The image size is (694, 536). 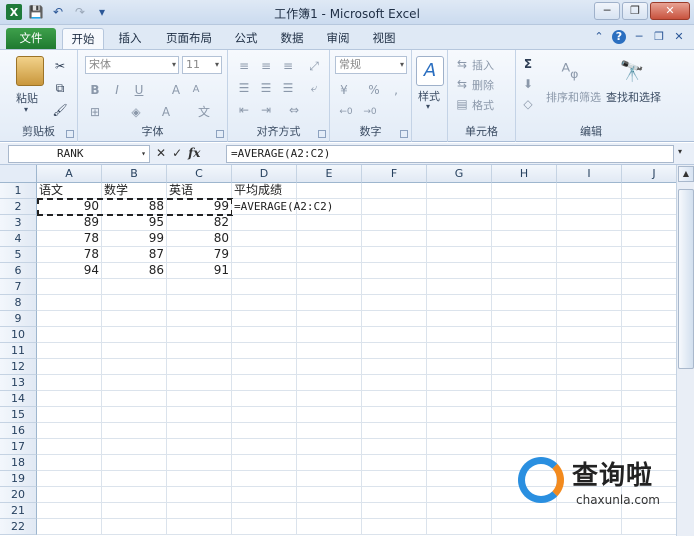 I want to click on cell-i17, so click(x=589, y=447).